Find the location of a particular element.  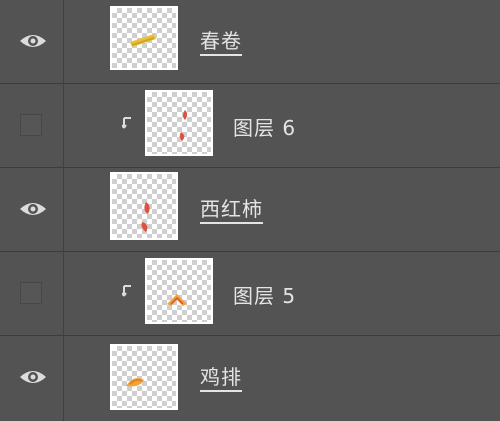

layer-name: 图层 5 is located at coordinates (264, 294).